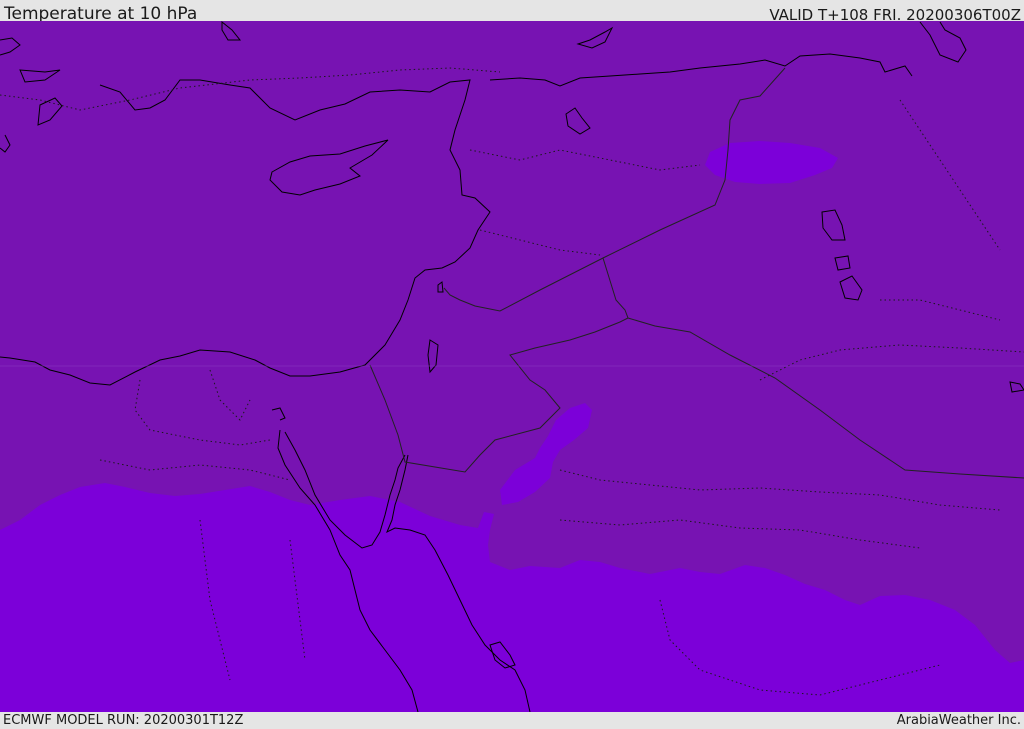  What do you see at coordinates (123, 720) in the screenshot?
I see `model-run-label: ECMWF MODEL RUN: 20200301T12Z` at bounding box center [123, 720].